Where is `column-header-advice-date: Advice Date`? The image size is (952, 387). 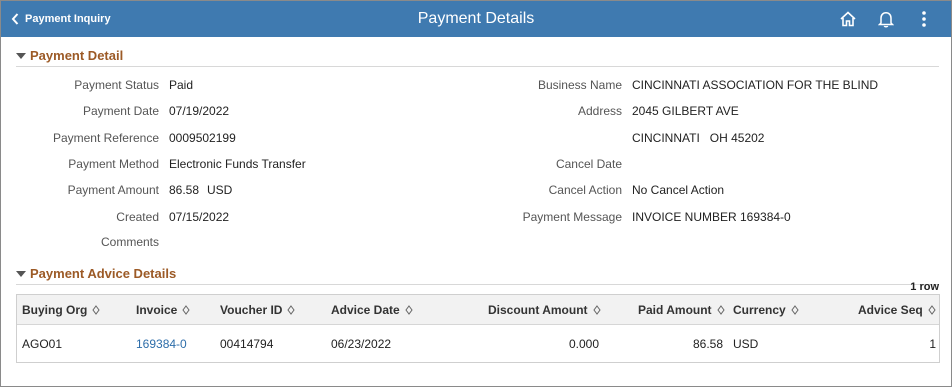
column-header-advice-date: Advice Date is located at coordinates (372, 310).